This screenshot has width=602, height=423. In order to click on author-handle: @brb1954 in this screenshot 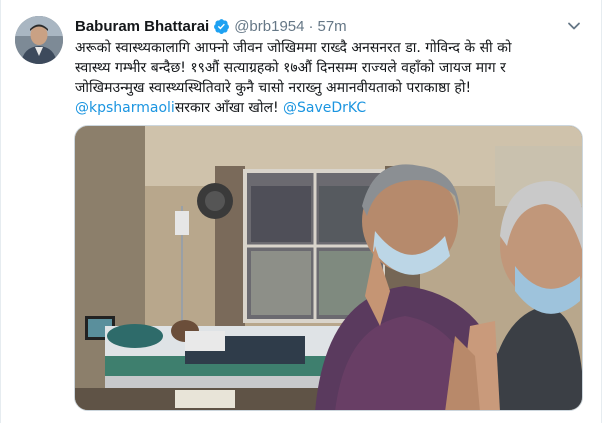, I will do `click(269, 26)`.